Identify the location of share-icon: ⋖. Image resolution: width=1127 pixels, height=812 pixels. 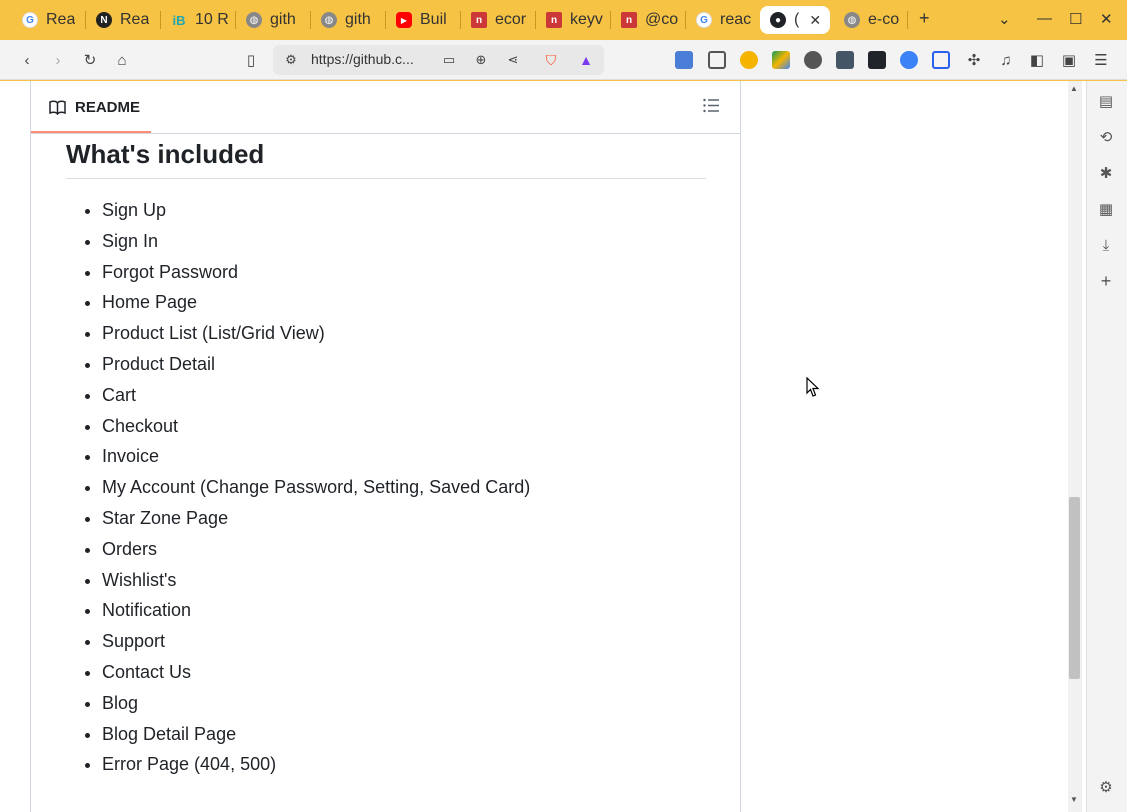
(513, 60).